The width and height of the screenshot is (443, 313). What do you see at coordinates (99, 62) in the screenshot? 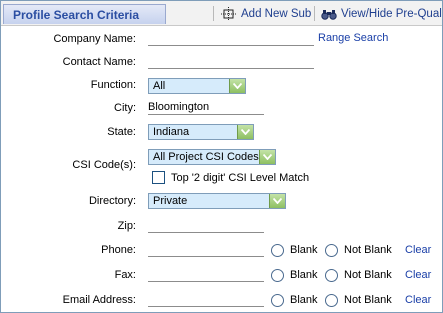
I see `contact-name-label: Contact Name:` at bounding box center [99, 62].